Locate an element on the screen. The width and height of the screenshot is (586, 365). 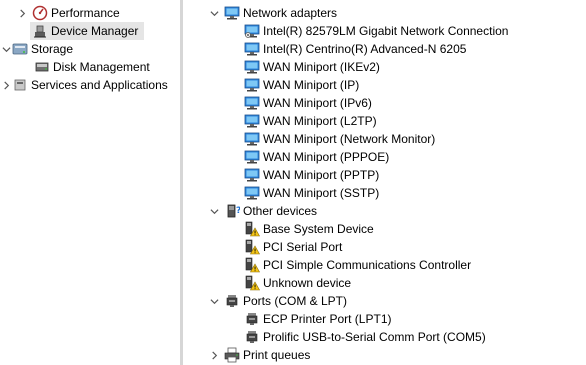
device-item: PCI Serial Port is located at coordinates (293, 247).